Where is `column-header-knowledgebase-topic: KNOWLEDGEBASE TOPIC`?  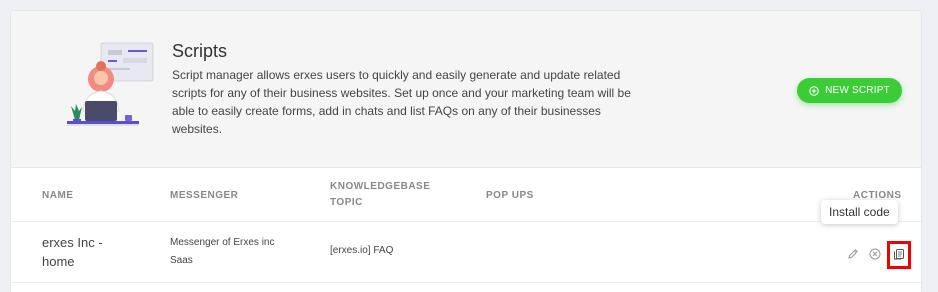
column-header-knowledgebase-topic: KNOWLEDGEBASE TOPIC is located at coordinates (380, 194).